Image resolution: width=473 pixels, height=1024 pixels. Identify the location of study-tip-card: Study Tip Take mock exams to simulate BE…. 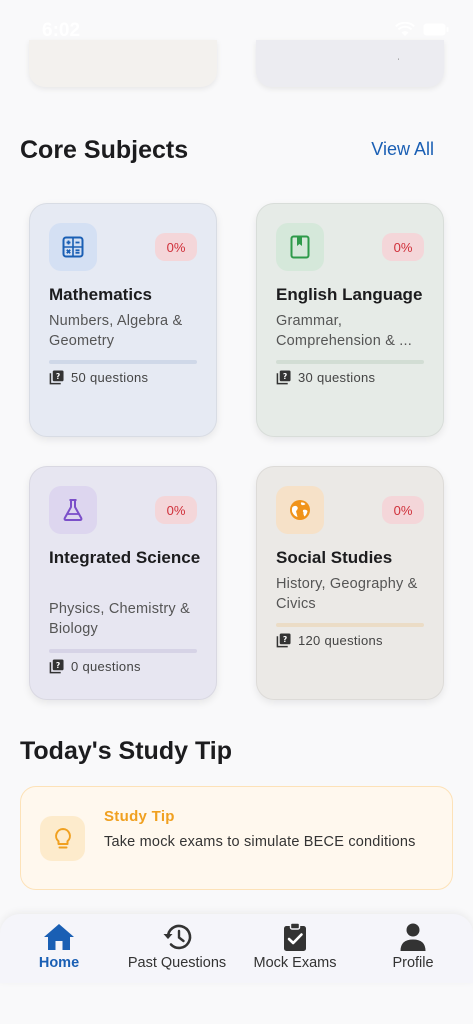
(236, 838).